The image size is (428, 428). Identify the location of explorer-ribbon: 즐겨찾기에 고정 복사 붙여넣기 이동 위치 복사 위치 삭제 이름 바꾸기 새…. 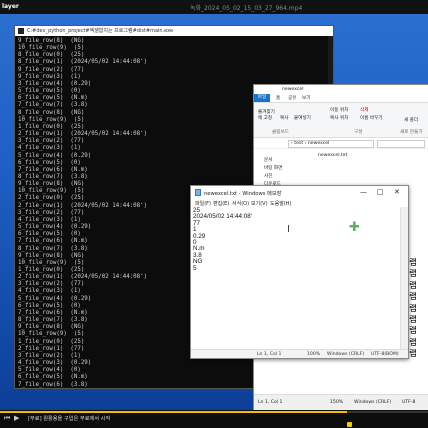
(341, 120).